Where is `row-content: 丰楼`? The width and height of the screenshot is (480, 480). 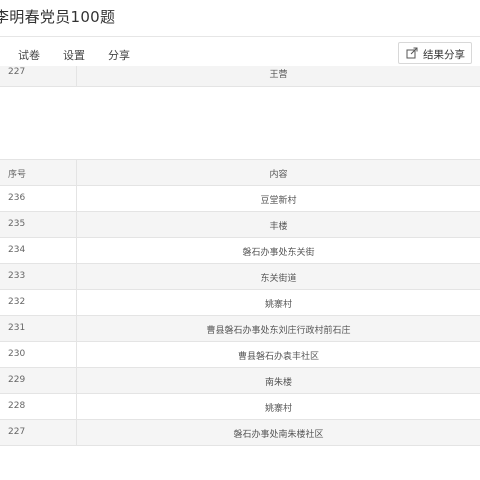
row-content: 丰楼 is located at coordinates (278, 227).